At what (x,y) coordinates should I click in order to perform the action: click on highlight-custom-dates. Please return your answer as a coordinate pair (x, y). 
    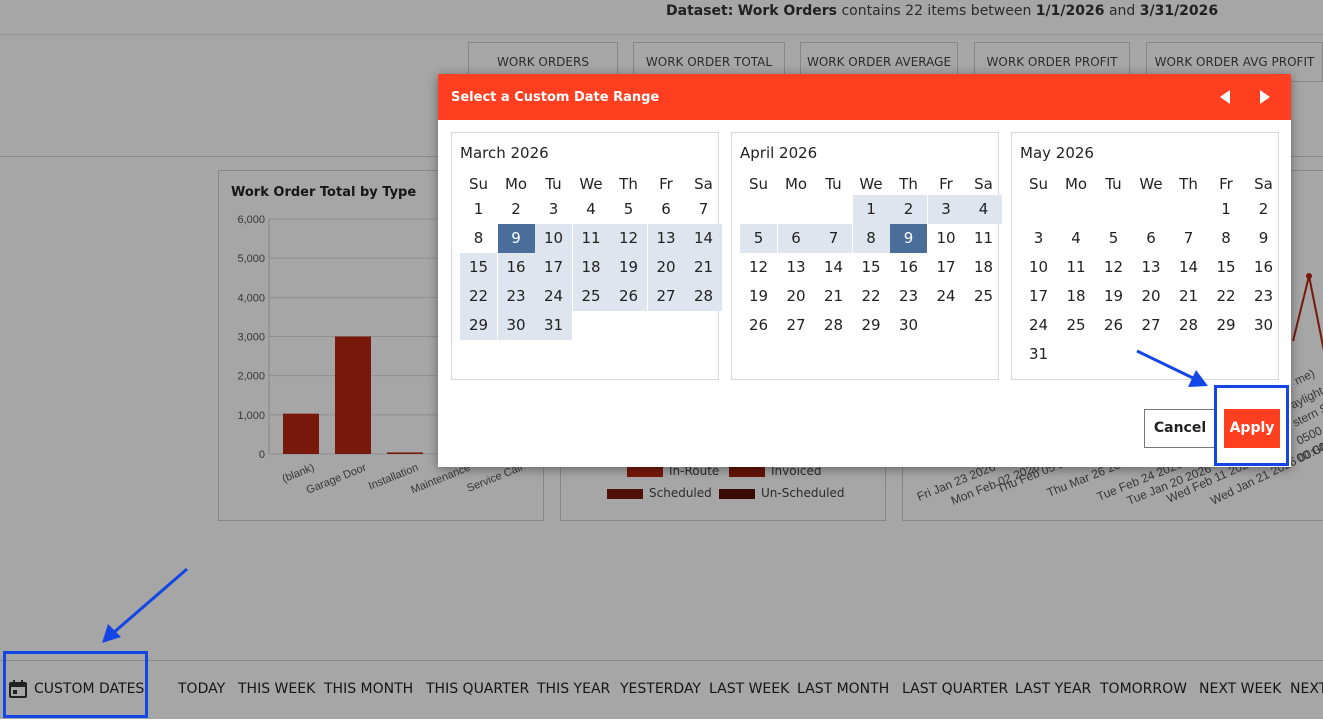
    Looking at the image, I should click on (75, 684).